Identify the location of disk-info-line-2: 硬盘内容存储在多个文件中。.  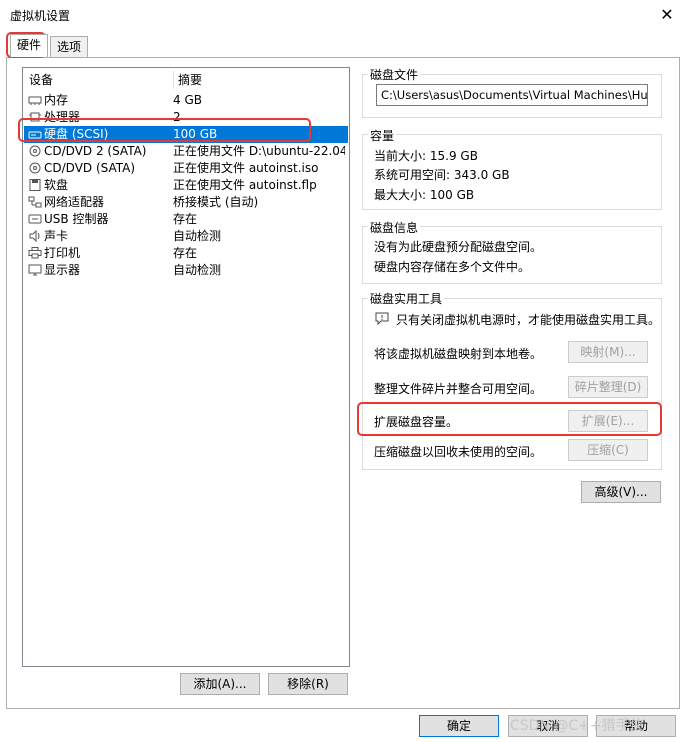
(452, 267).